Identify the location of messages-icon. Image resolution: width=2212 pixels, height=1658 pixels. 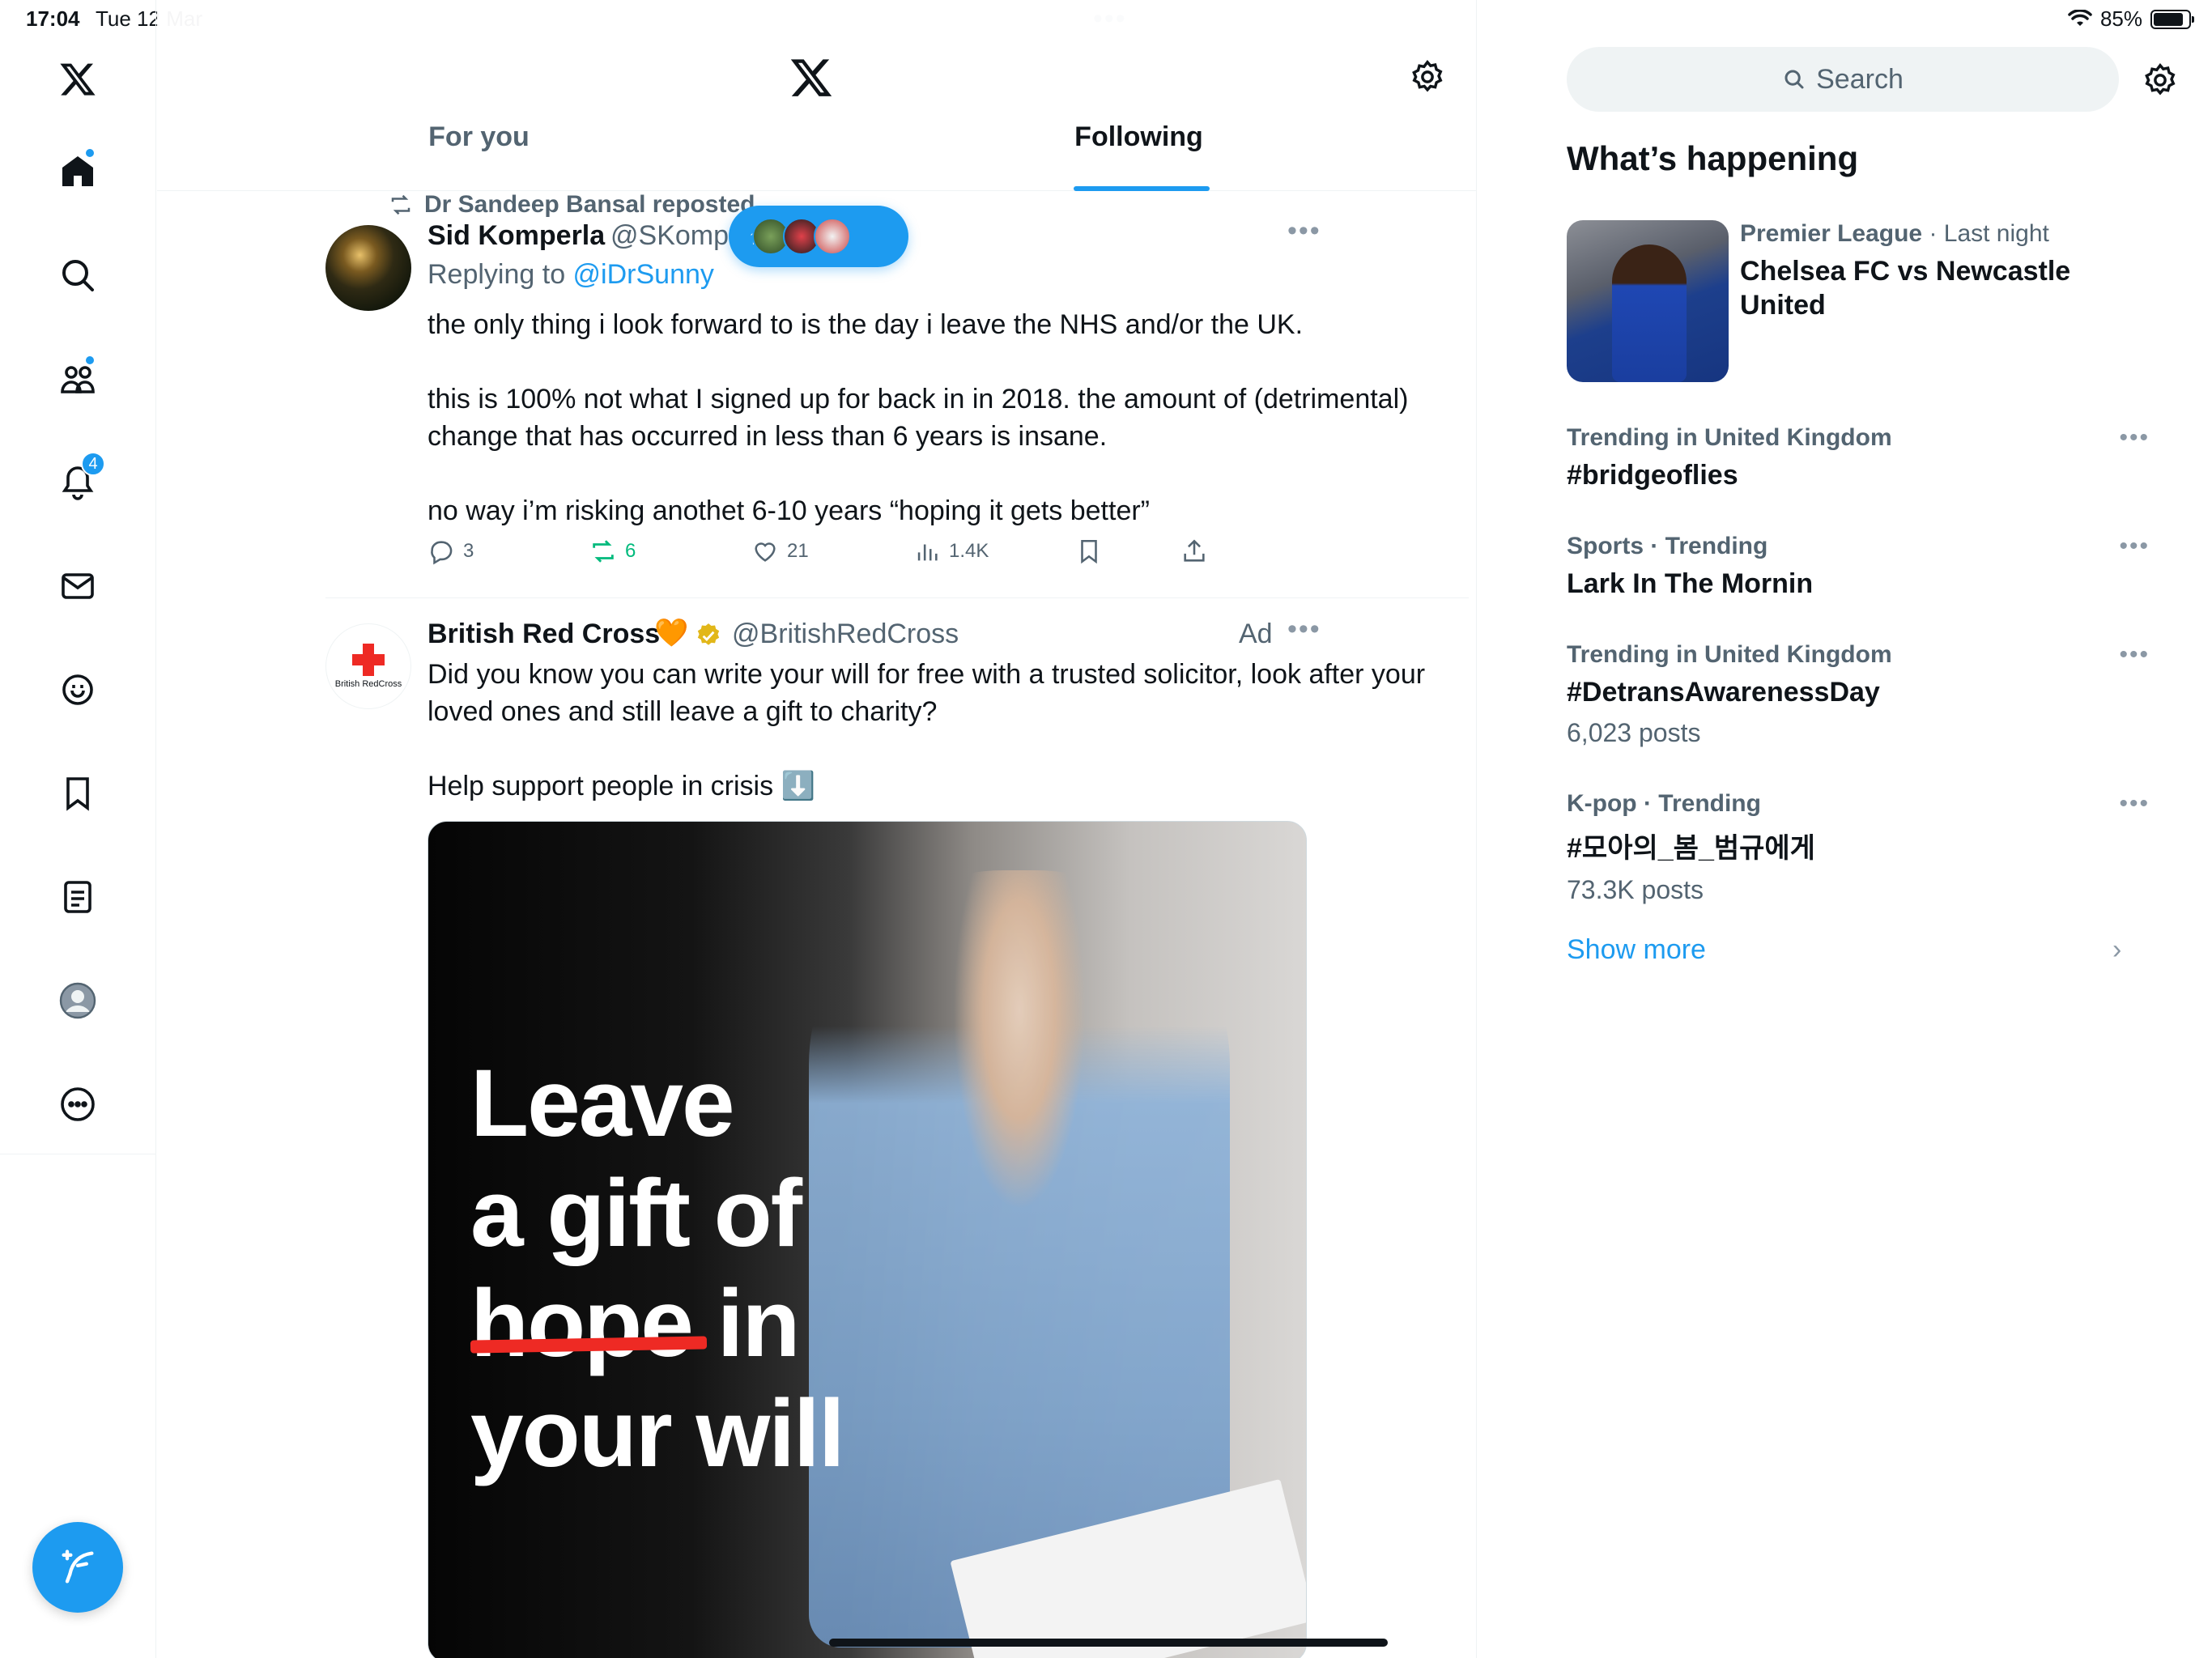
(78, 586).